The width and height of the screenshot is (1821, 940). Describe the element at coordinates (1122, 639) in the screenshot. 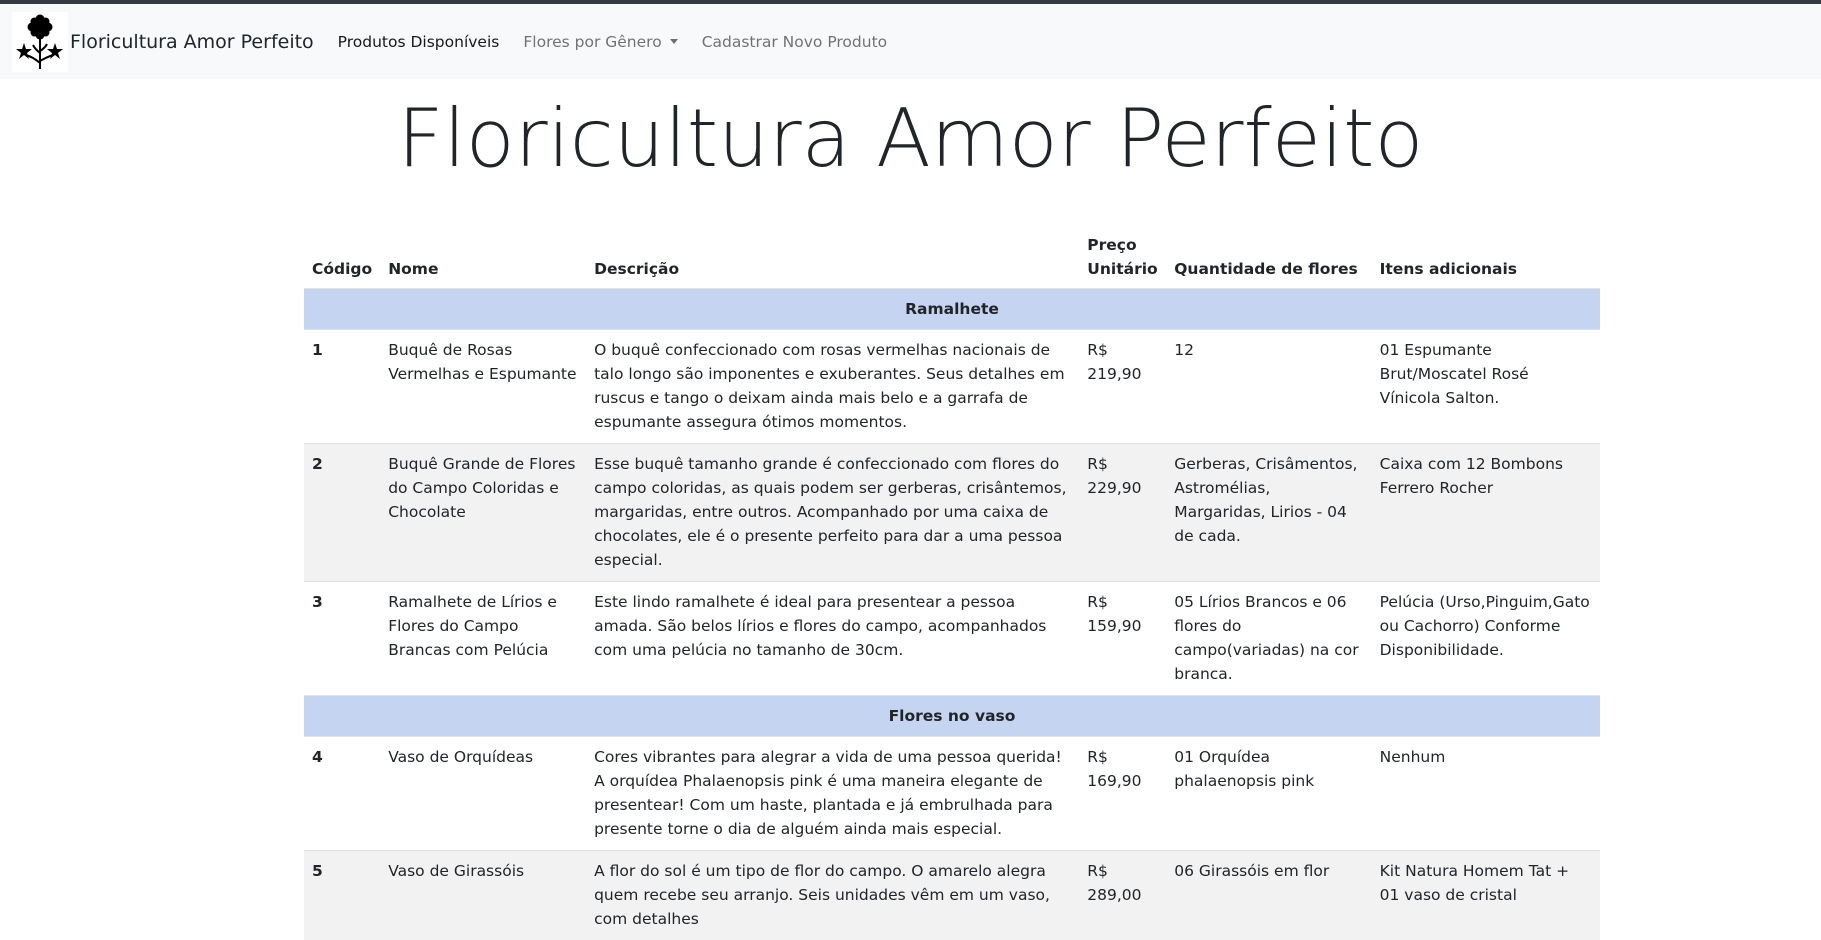

I see `cell-price: R$ 159,90` at that location.